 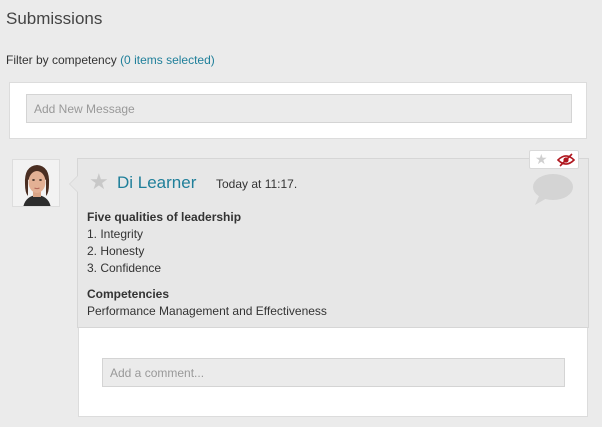 I want to click on competencies-value: Performance Management and Effectiveness, so click(x=207, y=311).